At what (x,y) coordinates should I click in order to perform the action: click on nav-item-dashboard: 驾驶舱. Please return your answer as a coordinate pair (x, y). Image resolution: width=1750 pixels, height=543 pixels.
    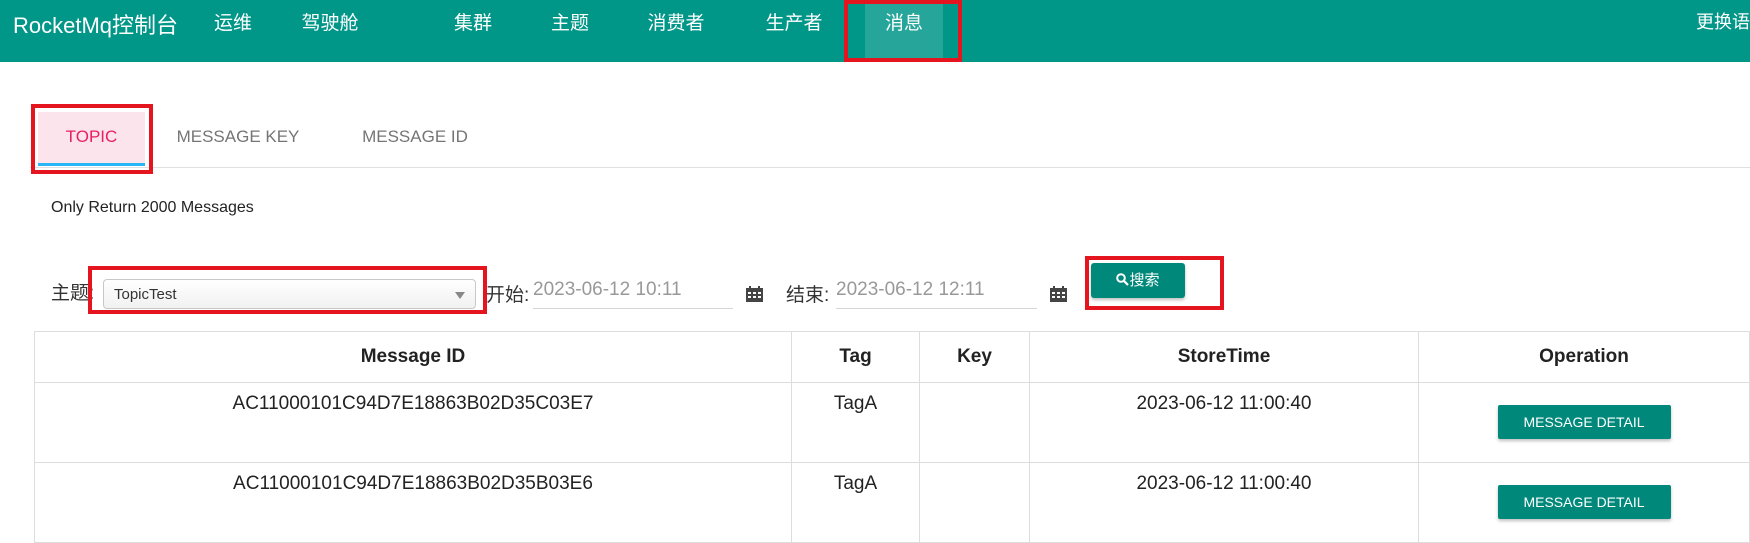
    Looking at the image, I should click on (330, 31).